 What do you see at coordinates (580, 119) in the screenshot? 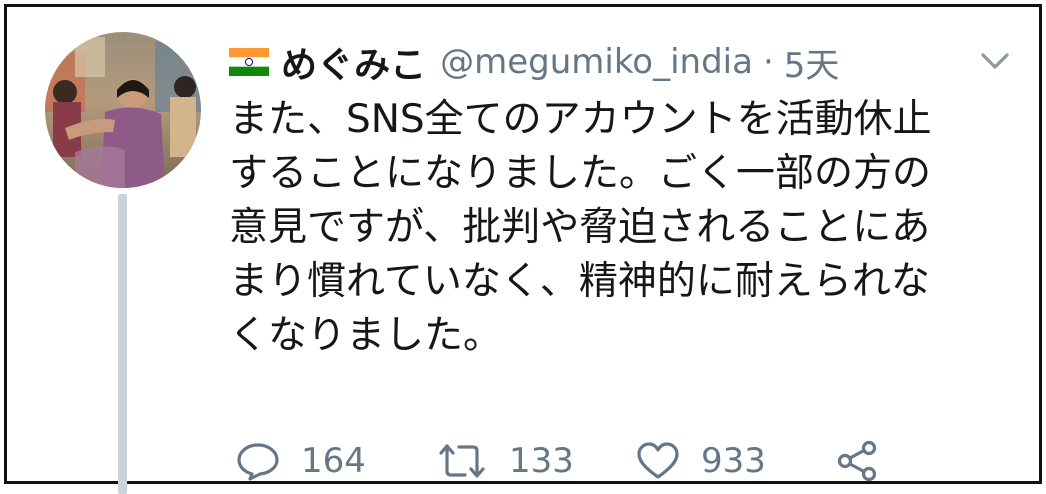
I see `tweet-text-line: また、SNS全てのアカウントを活動休止` at bounding box center [580, 119].